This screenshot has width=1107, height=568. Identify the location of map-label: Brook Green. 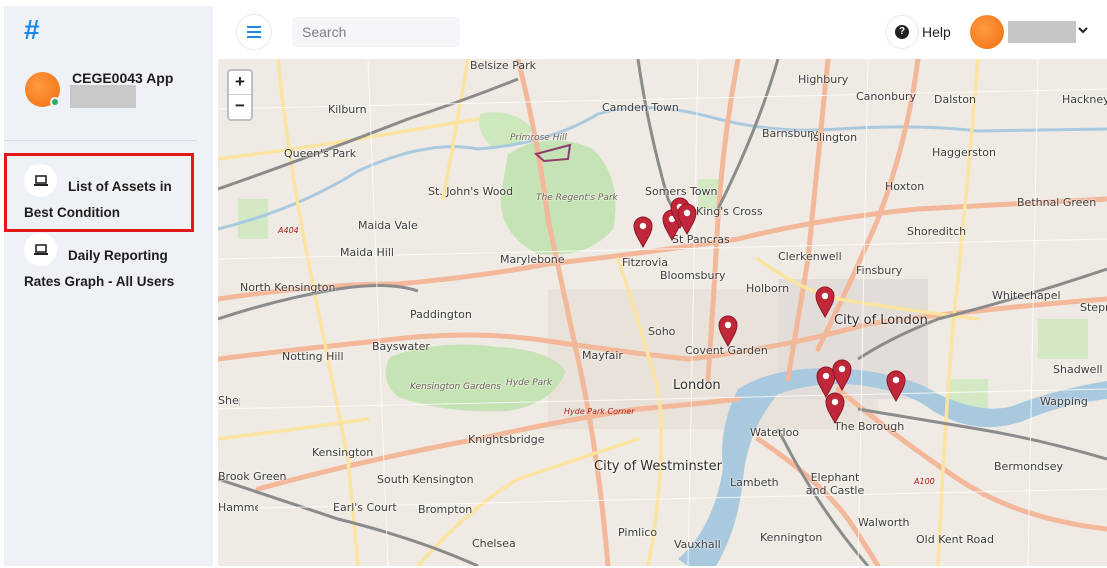
(252, 476).